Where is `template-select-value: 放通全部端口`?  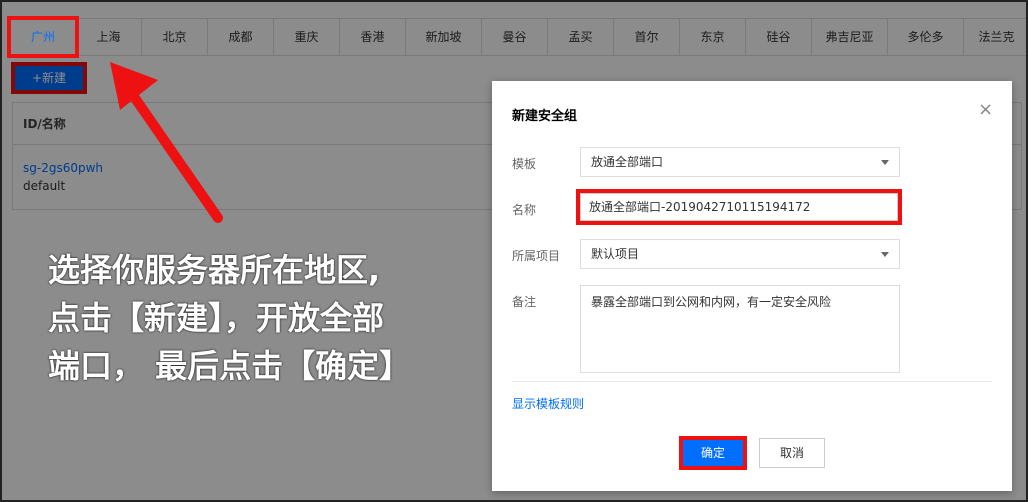
template-select-value: 放通全部端口 is located at coordinates (627, 162).